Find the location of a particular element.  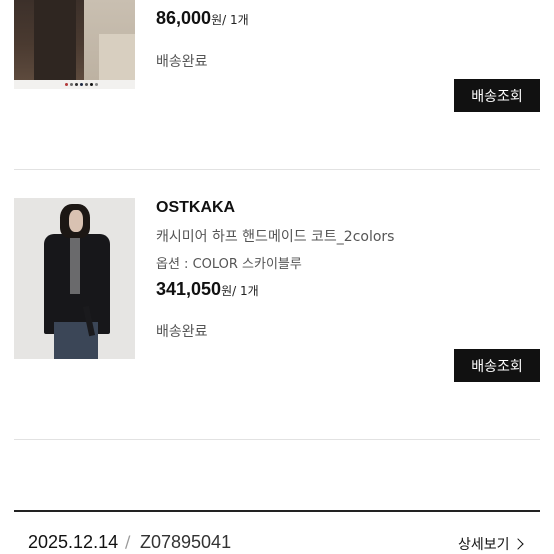

track-delivery-button: 배송조회 is located at coordinates (497, 365).